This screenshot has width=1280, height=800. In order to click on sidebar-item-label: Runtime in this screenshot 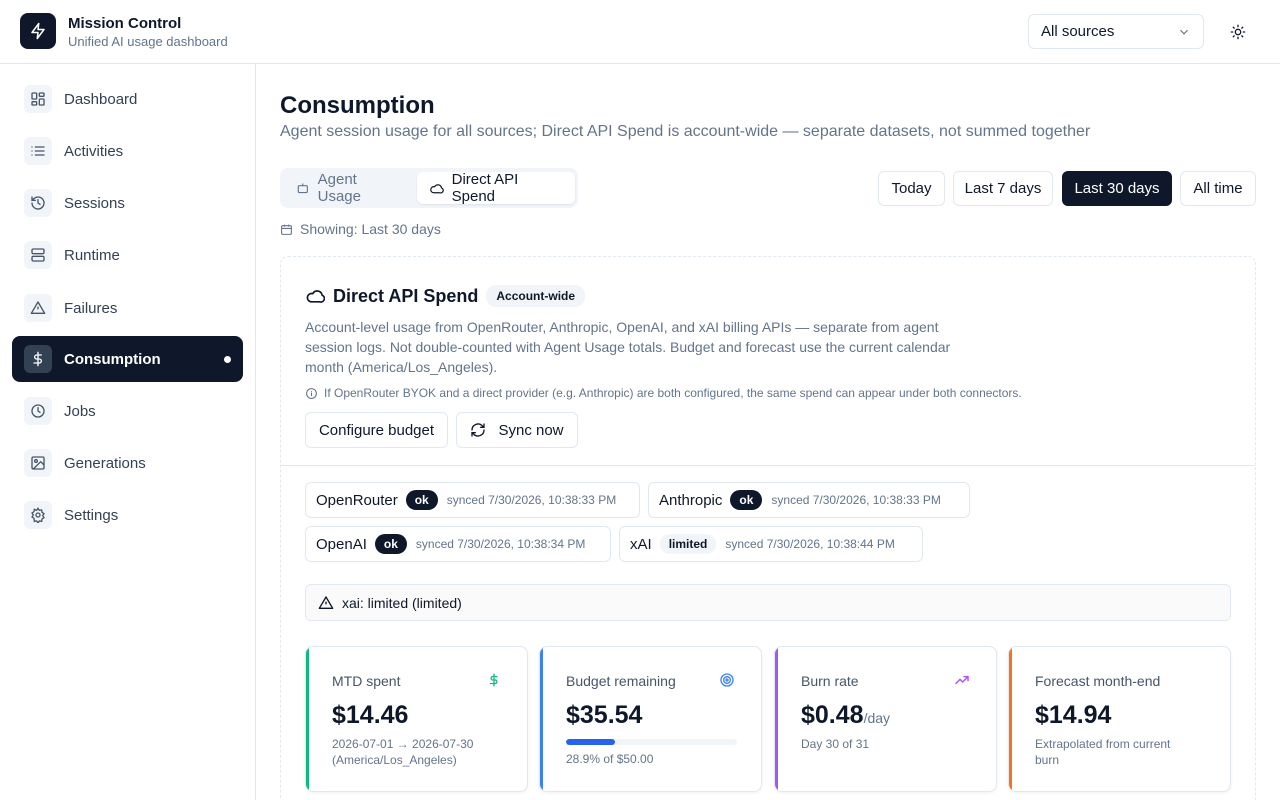, I will do `click(92, 255)`.